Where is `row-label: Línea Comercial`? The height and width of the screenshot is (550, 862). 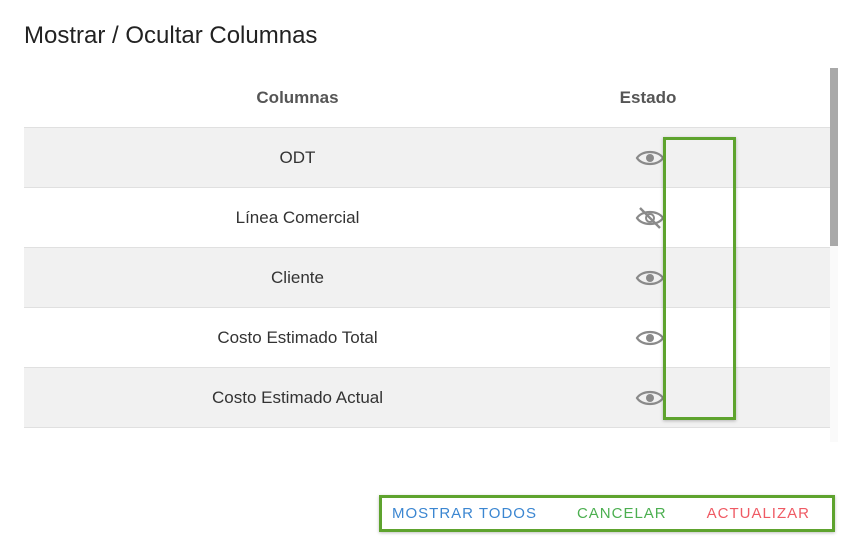
row-label: Línea Comercial is located at coordinates (297, 217).